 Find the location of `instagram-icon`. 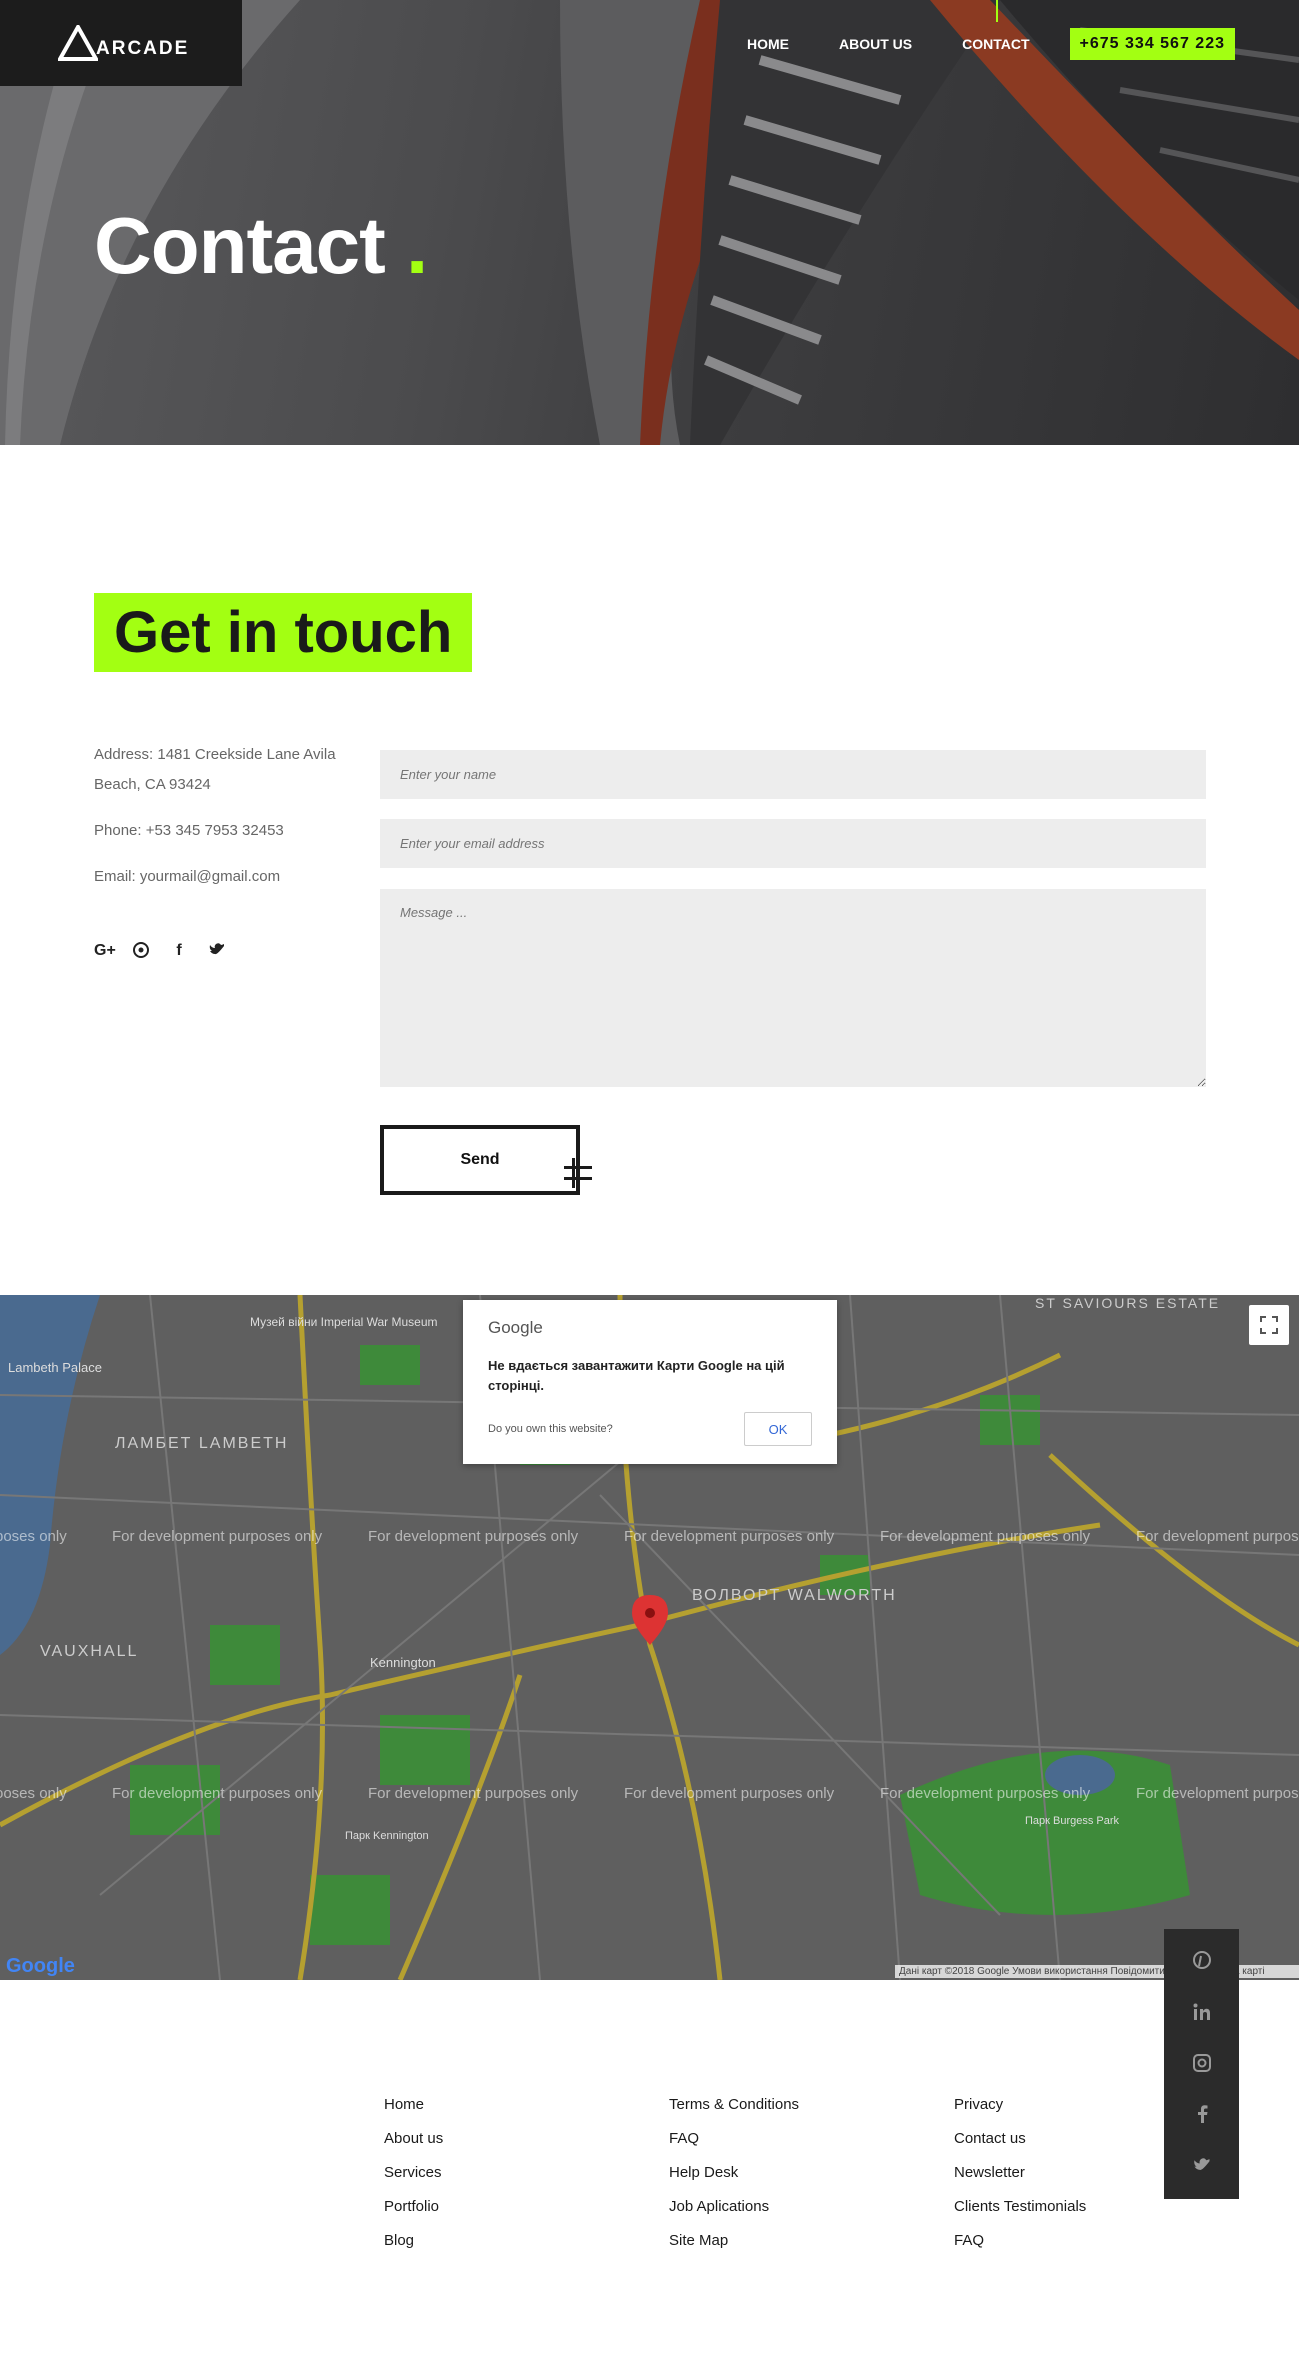

instagram-icon is located at coordinates (1201, 2065).